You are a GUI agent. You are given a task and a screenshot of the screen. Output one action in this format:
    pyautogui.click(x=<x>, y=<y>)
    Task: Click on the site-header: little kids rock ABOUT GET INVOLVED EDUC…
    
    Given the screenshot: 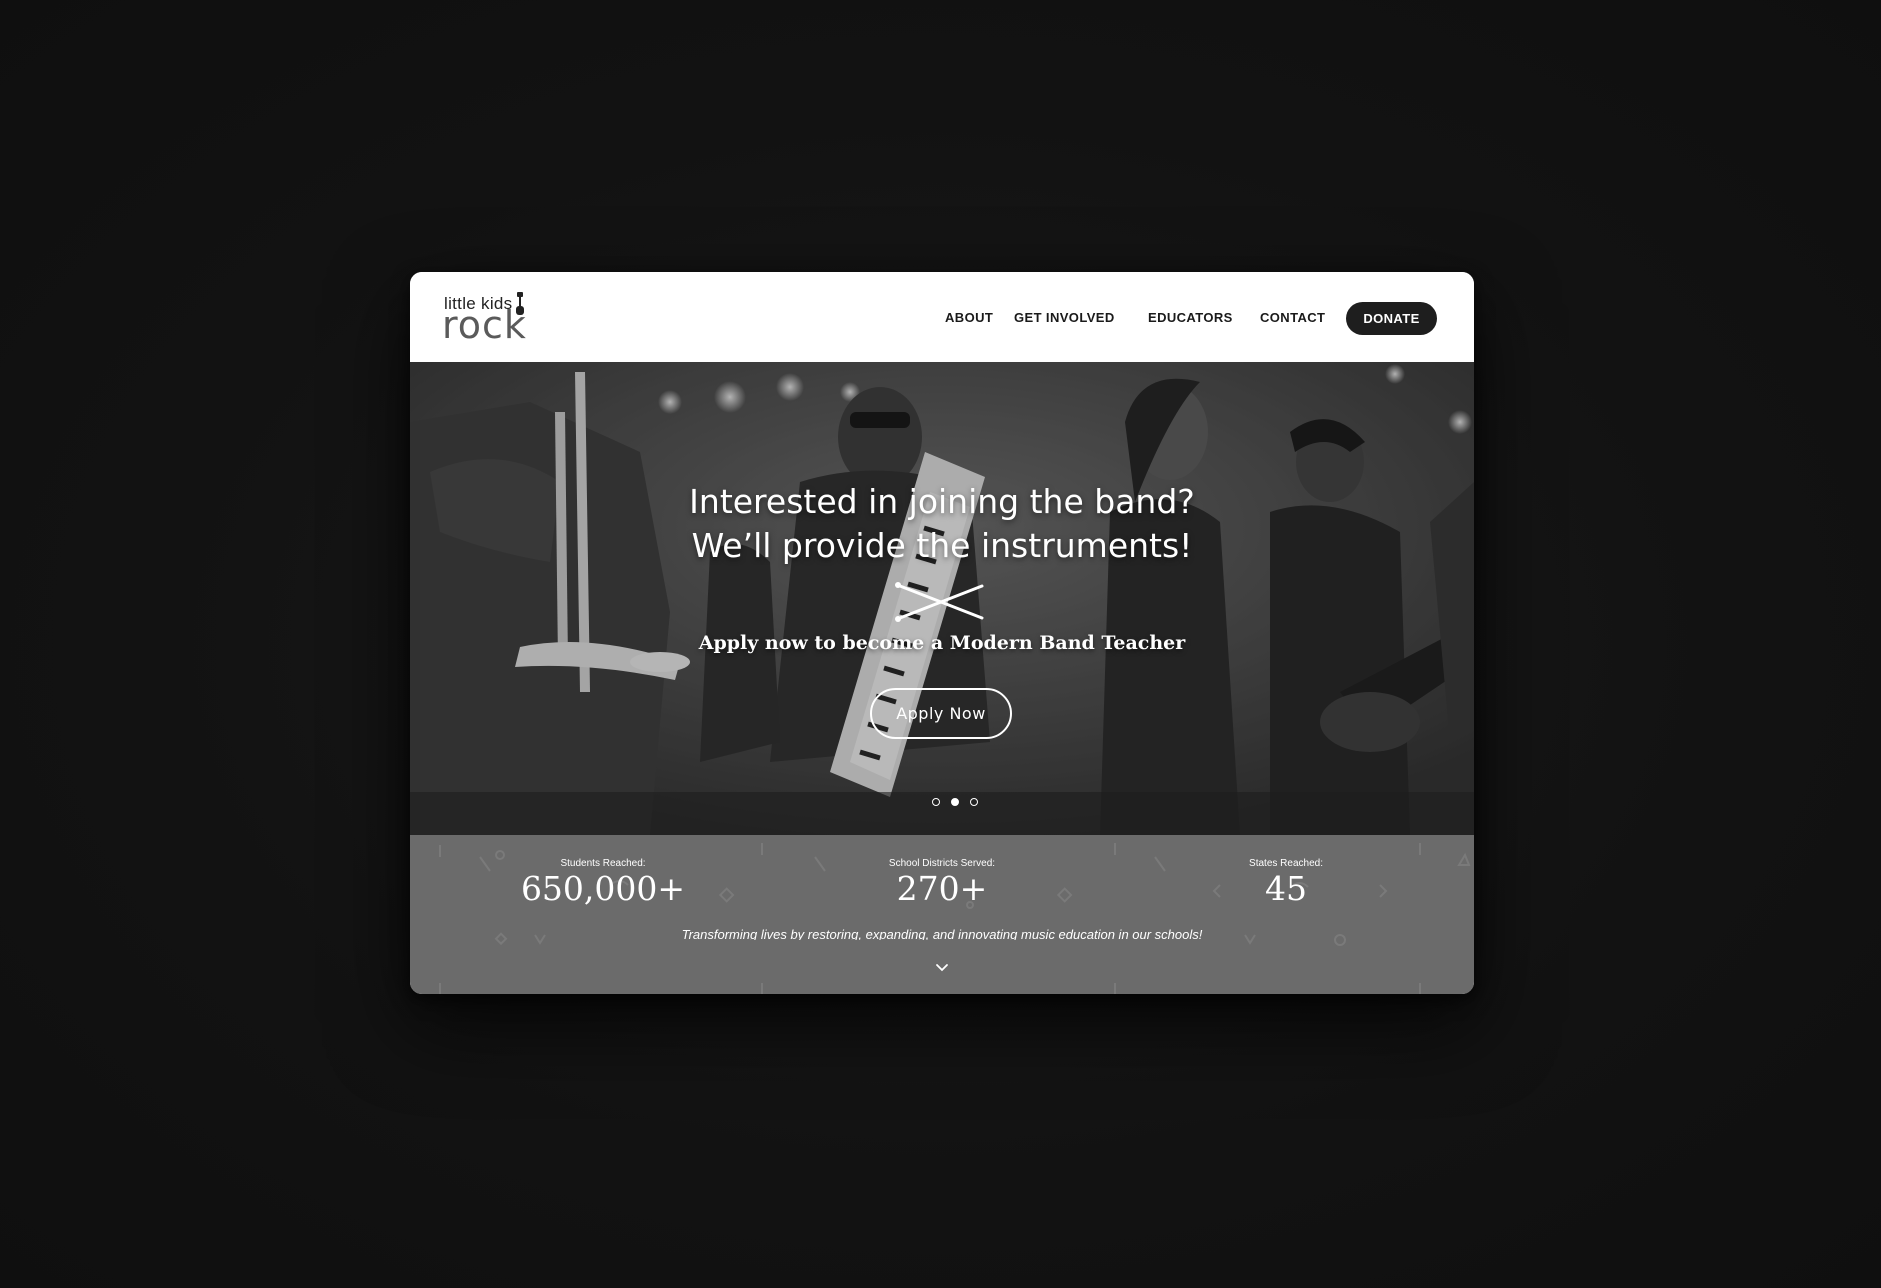 What is the action you would take?
    pyautogui.click(x=942, y=317)
    